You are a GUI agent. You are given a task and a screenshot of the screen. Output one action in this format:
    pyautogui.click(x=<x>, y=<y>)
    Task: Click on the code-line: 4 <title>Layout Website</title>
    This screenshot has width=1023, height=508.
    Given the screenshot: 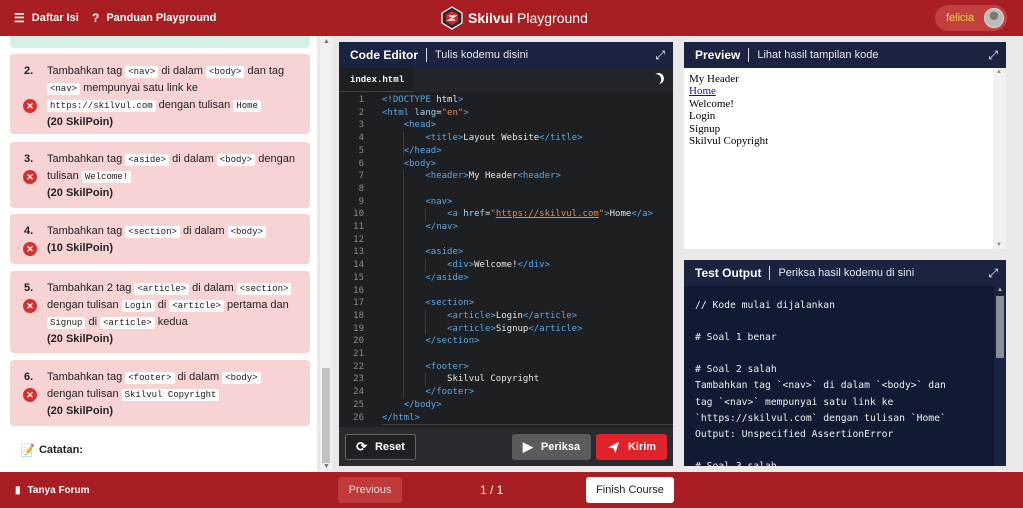 What is the action you would take?
    pyautogui.click(x=506, y=138)
    